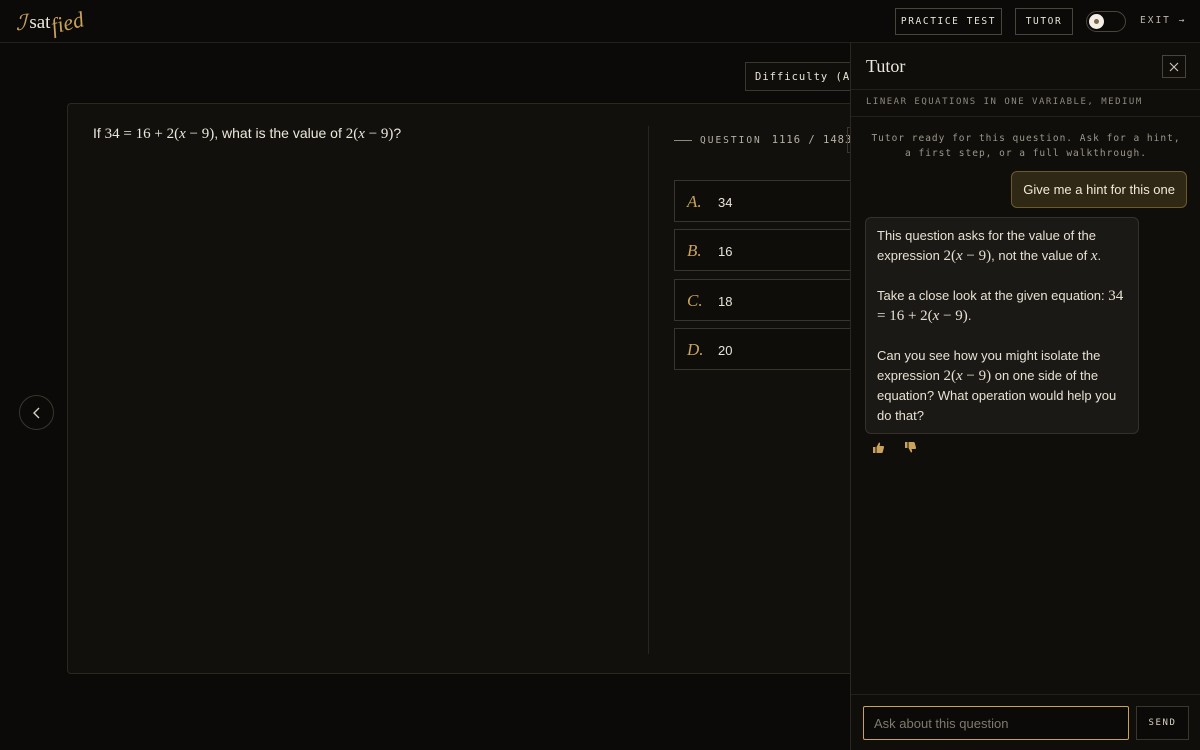 Image resolution: width=1200 pixels, height=750 pixels. Describe the element at coordinates (725, 350) in the screenshot. I see `choice-value: 20` at that location.